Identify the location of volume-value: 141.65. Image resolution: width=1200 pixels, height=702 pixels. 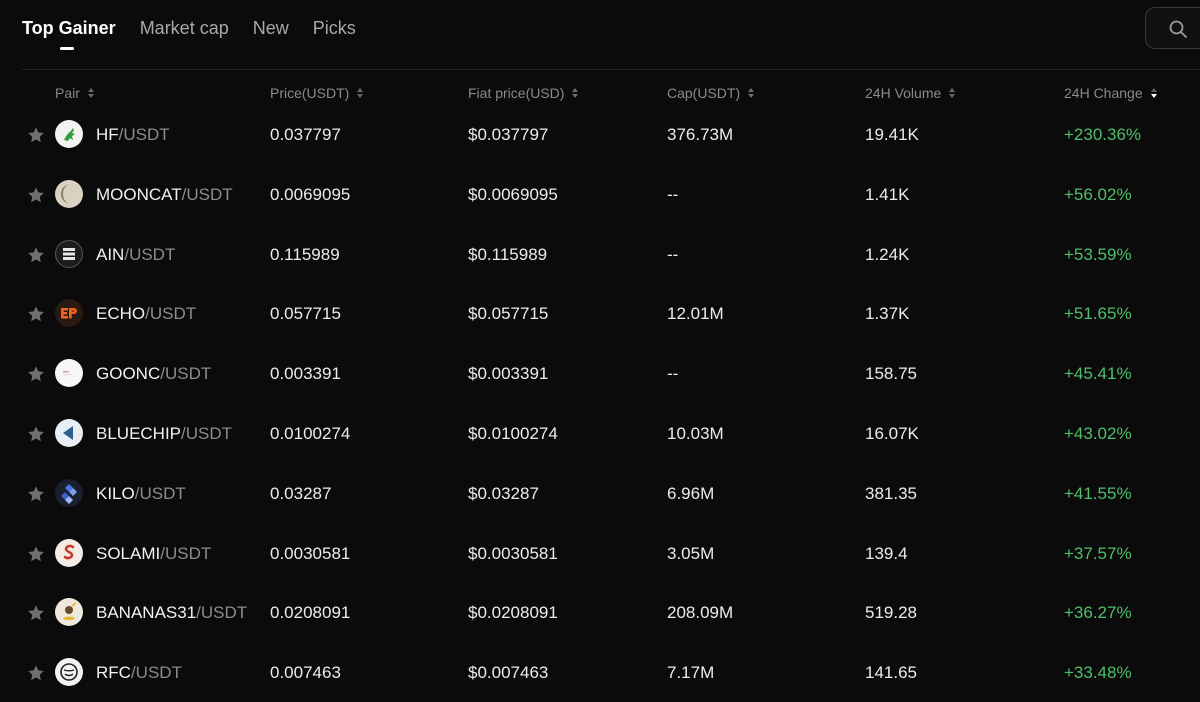
(891, 673).